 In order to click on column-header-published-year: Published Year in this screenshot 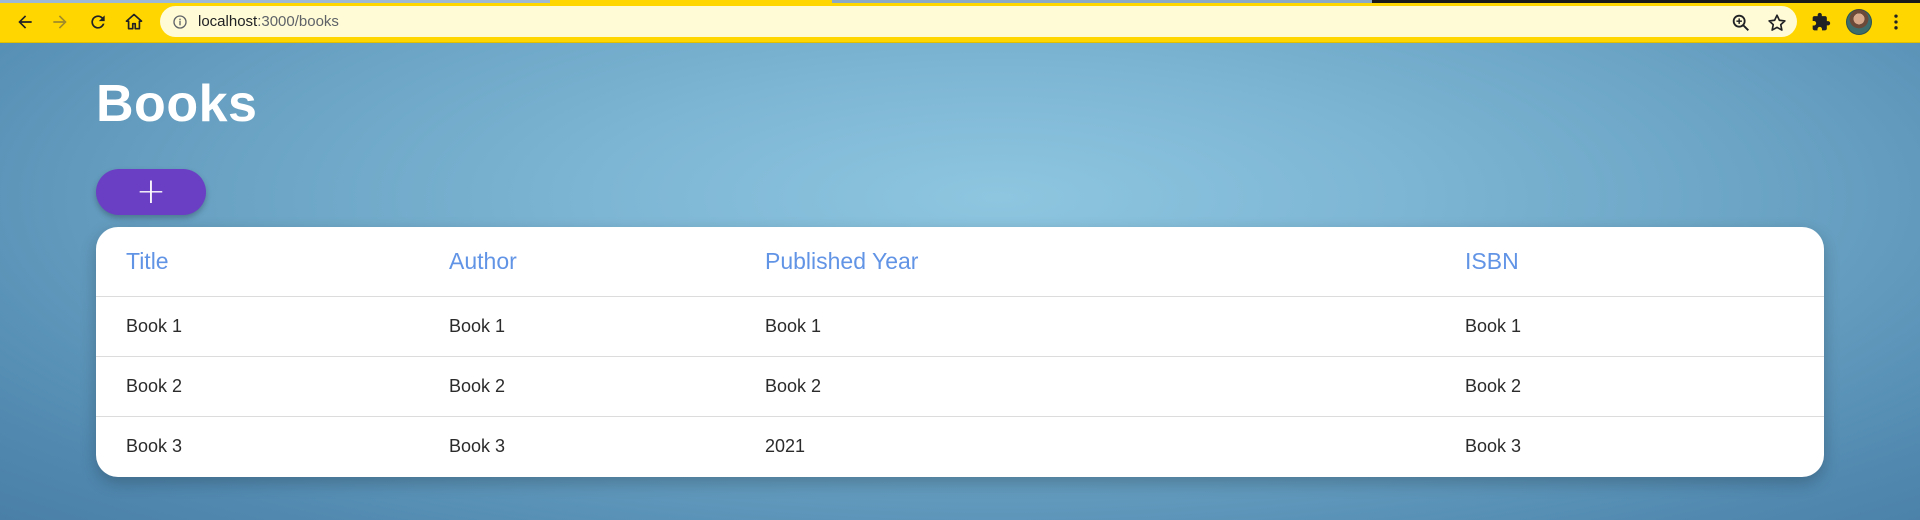, I will do `click(1085, 262)`.